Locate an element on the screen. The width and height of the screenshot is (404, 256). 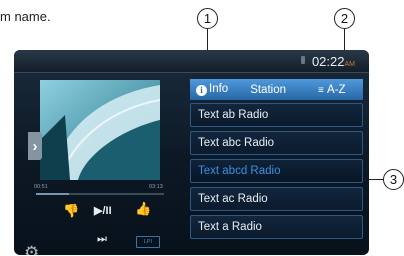
signal-icon is located at coordinates (303, 60).